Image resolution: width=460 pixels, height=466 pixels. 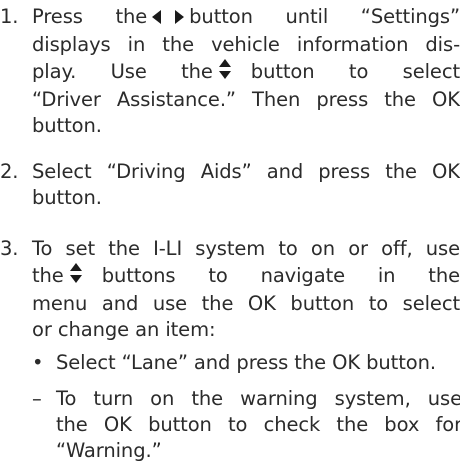 I want to click on text-segment: Press the, so click(x=90, y=16).